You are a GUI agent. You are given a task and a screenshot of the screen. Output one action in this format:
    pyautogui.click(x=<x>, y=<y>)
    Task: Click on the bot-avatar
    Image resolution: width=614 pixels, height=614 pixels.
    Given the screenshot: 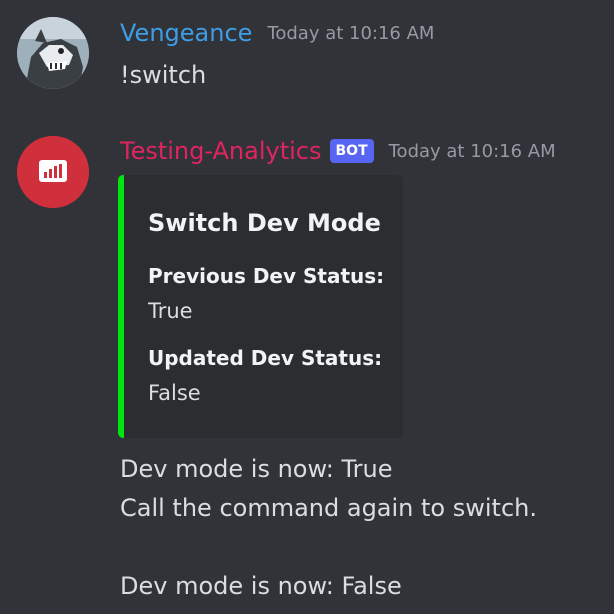 What is the action you would take?
    pyautogui.click(x=53, y=172)
    